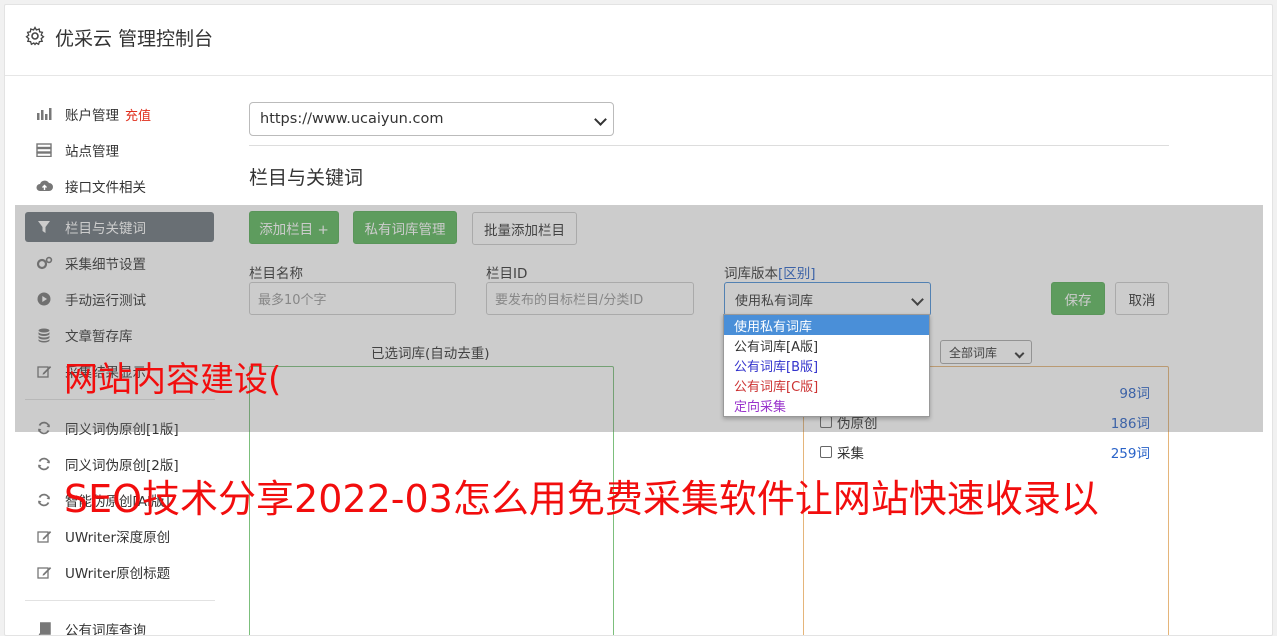  What do you see at coordinates (826, 405) in the screenshot?
I see `dropdown-option-targeted: 定向采集` at bounding box center [826, 405].